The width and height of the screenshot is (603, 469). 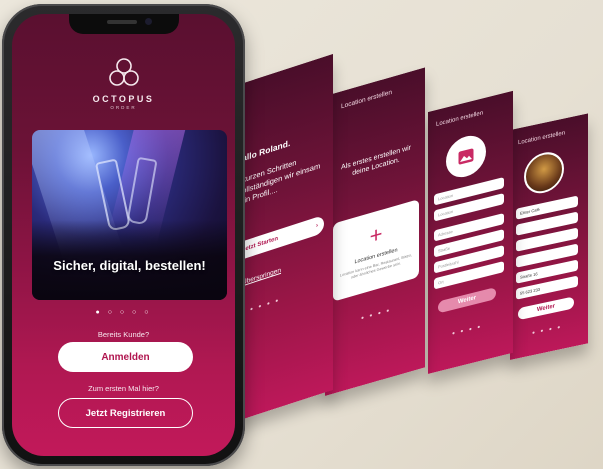 What do you see at coordinates (466, 156) in the screenshot?
I see `image-icon` at bounding box center [466, 156].